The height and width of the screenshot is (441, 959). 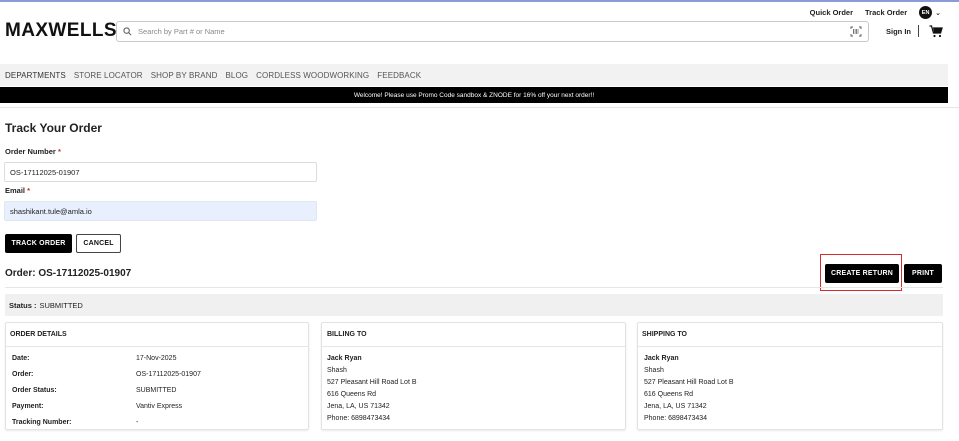 What do you see at coordinates (654, 370) in the screenshot?
I see `shipping-company: Shash` at bounding box center [654, 370].